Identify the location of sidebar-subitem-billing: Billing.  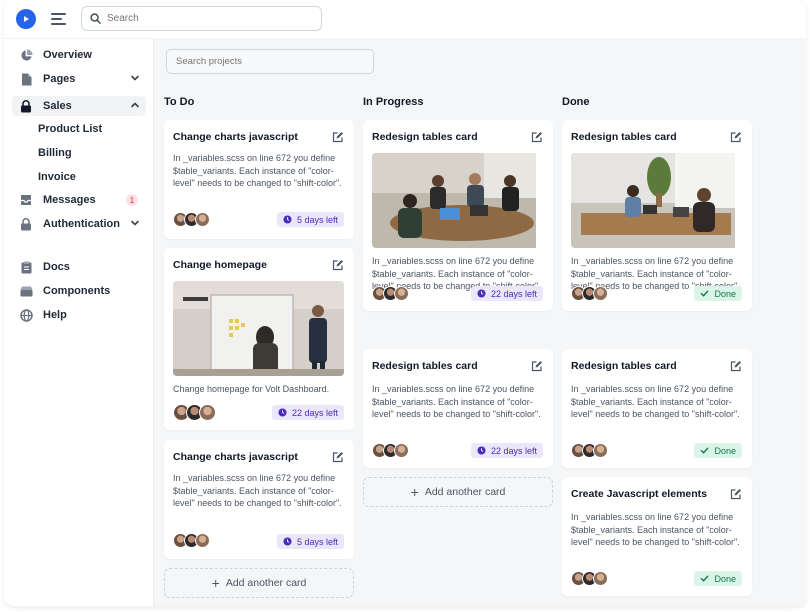
(55, 153).